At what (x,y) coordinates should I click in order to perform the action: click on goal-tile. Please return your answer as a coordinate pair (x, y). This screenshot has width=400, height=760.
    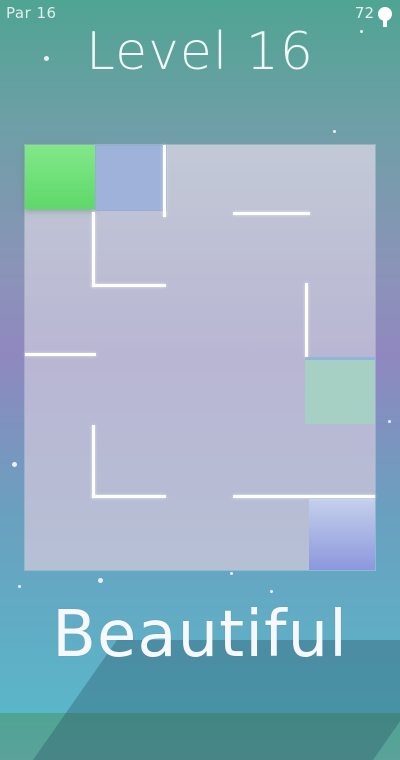
    Looking at the image, I should click on (342, 534).